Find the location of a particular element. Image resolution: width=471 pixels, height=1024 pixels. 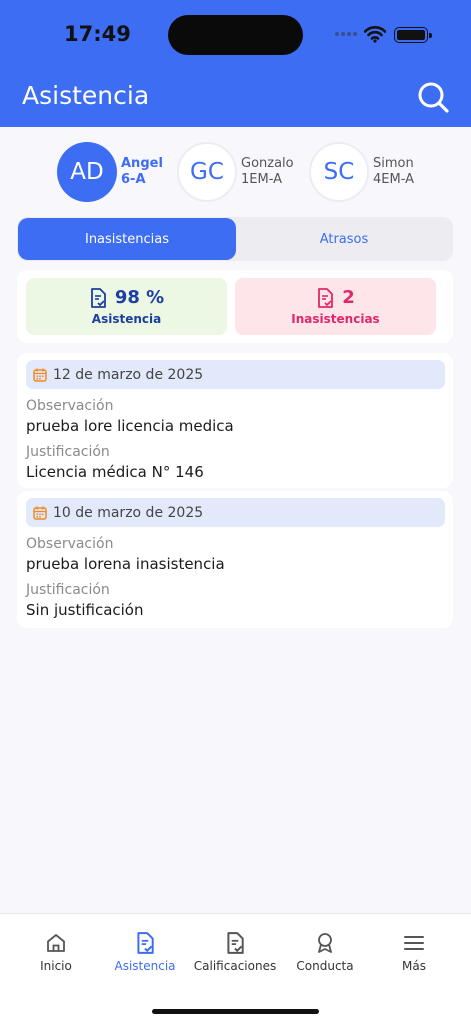

student-name: Gonzalo is located at coordinates (267, 163).